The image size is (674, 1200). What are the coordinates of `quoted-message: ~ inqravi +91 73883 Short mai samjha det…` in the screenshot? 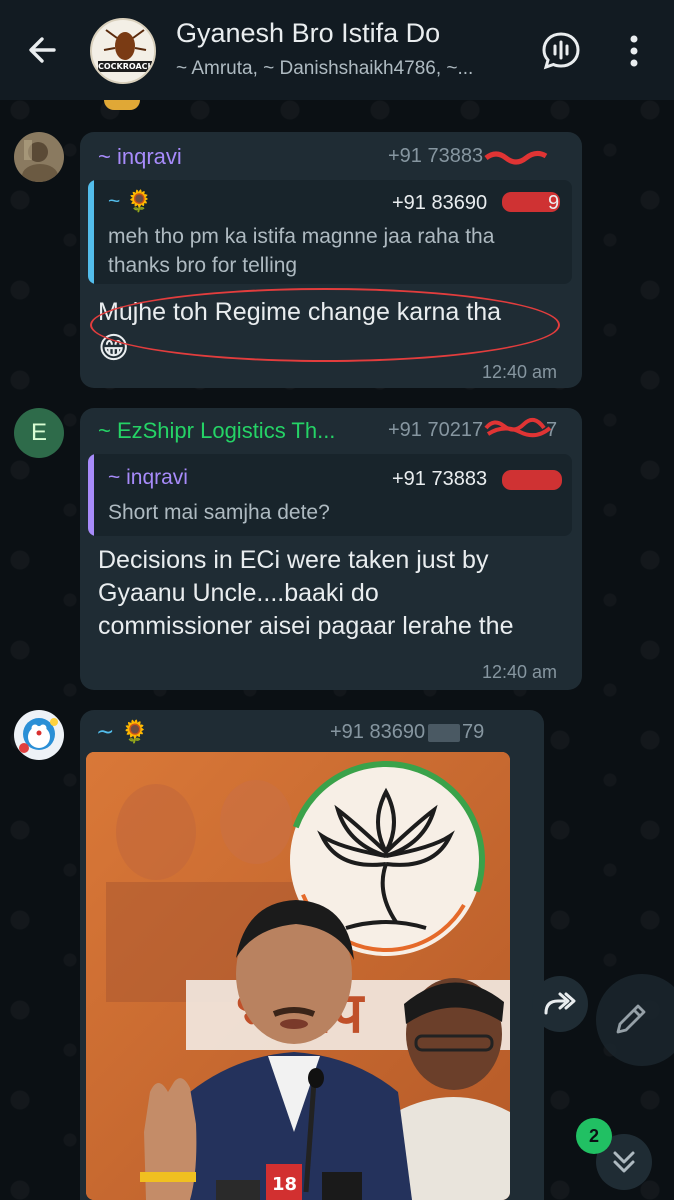 It's located at (330, 495).